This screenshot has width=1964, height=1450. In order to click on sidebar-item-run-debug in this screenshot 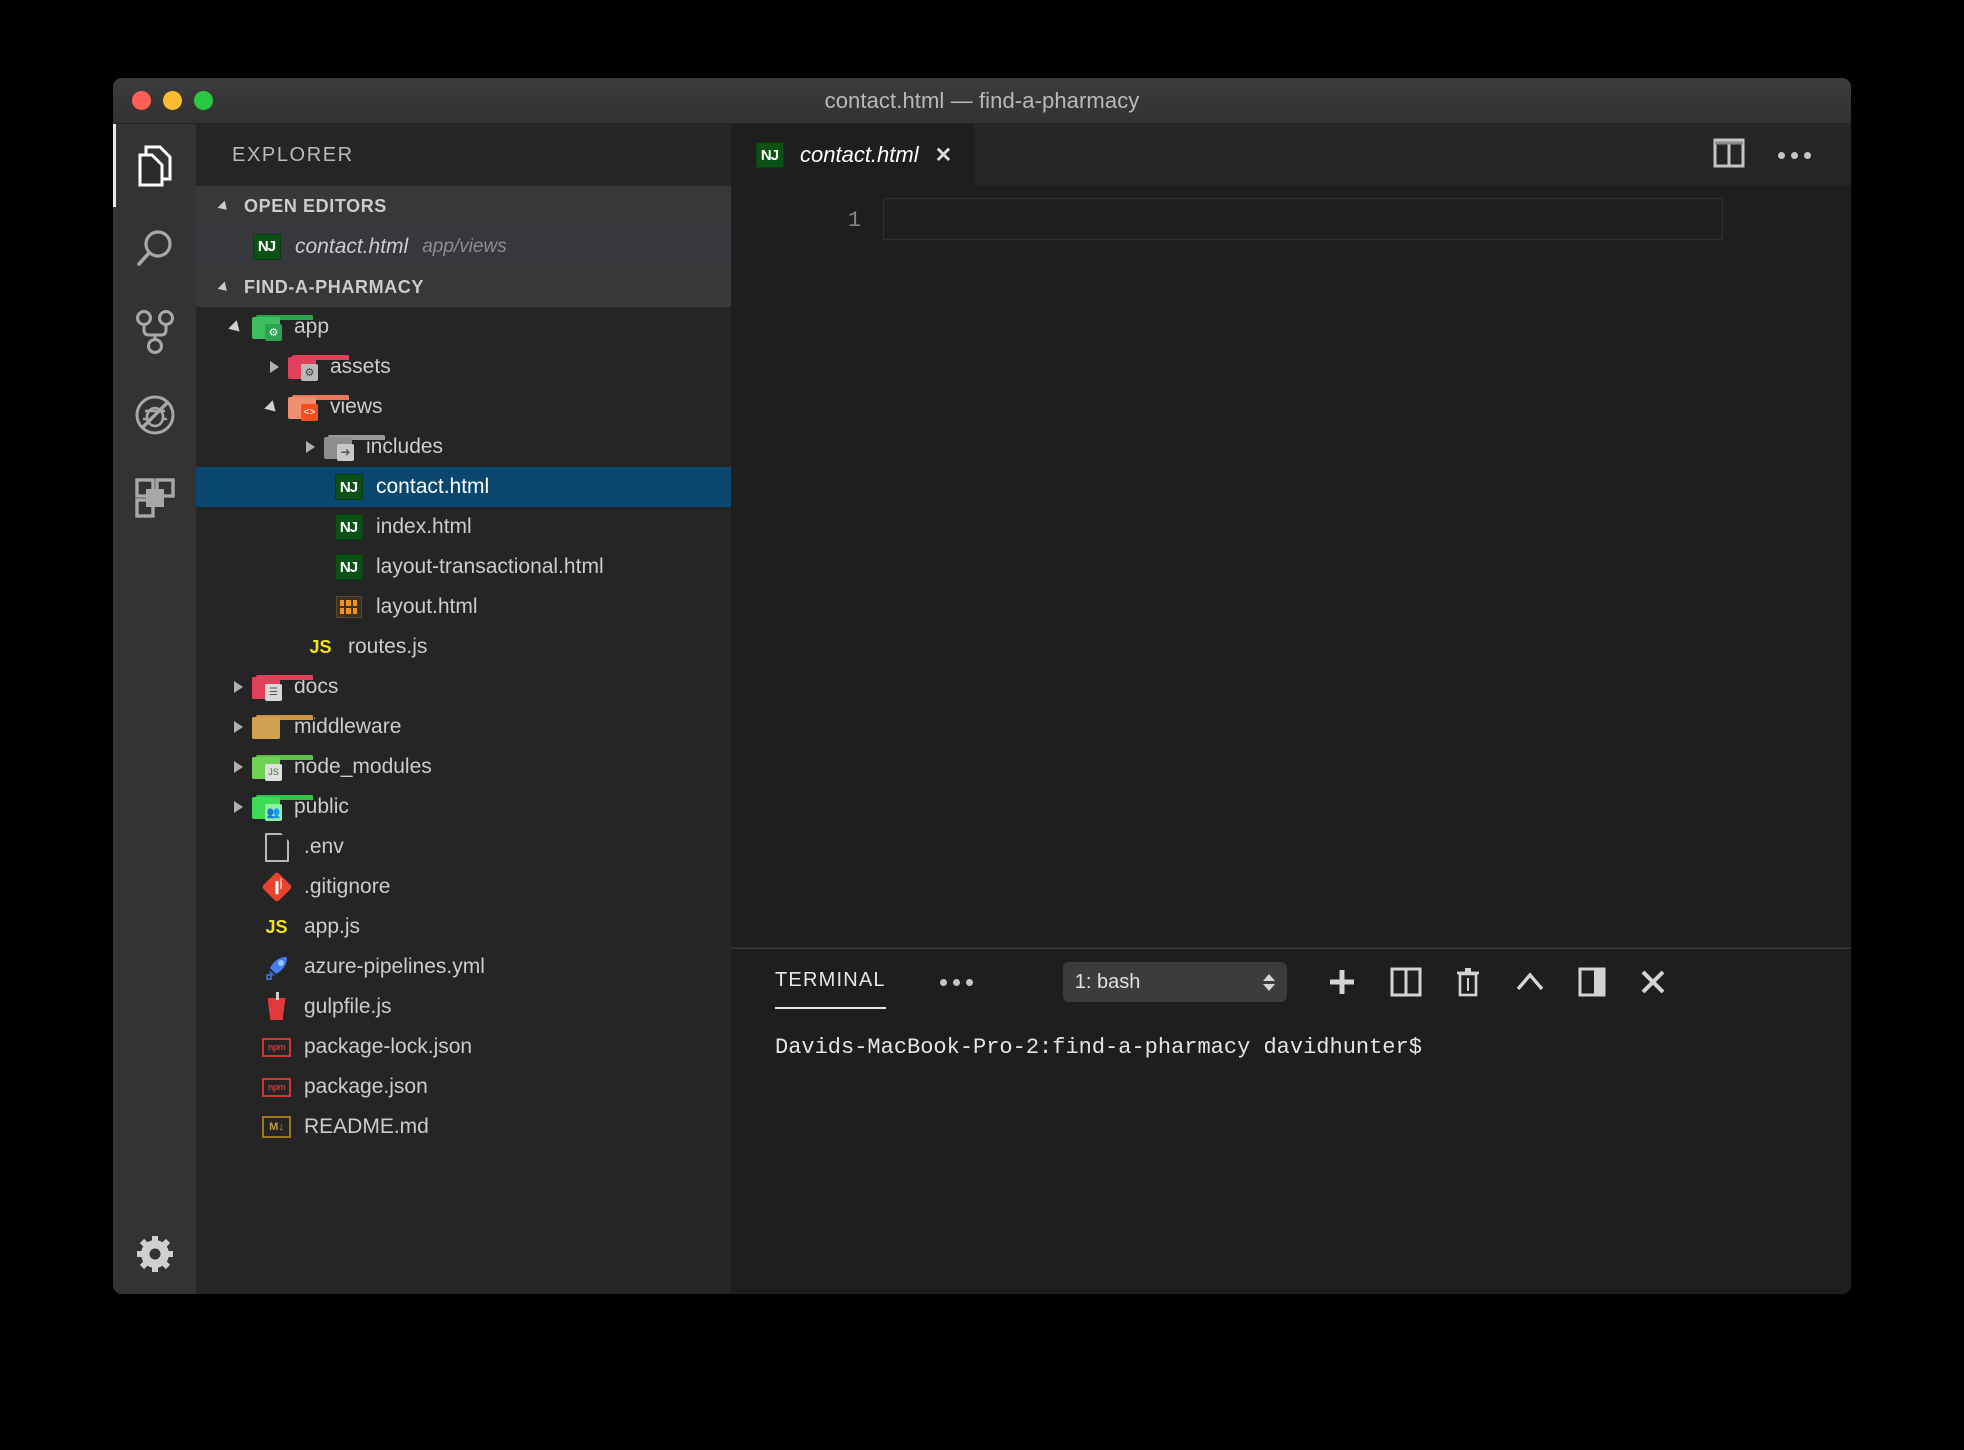, I will do `click(154, 414)`.